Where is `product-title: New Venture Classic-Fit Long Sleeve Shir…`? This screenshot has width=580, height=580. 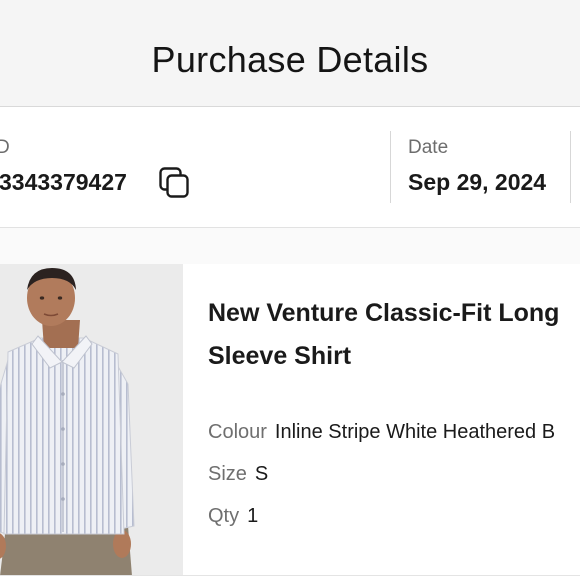 product-title: New Venture Classic-Fit Long Sleeve Shir… is located at coordinates (394, 335).